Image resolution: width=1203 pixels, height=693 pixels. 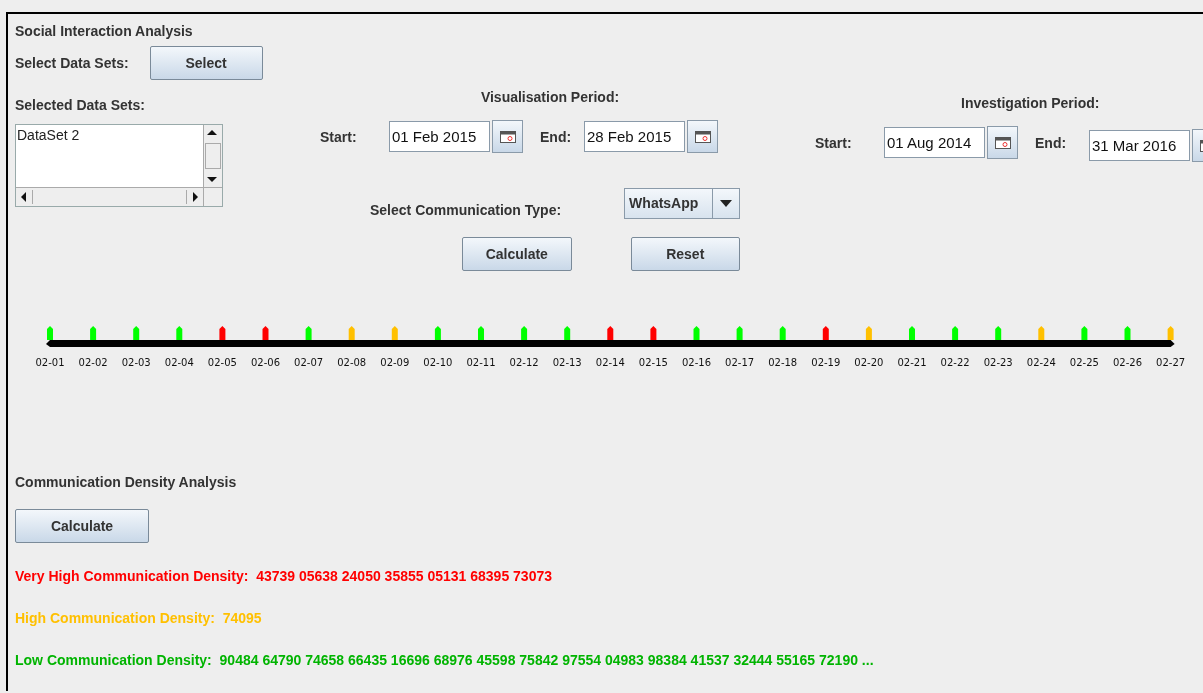 What do you see at coordinates (466, 209) in the screenshot?
I see `communication-type-label: Select Communication Type:` at bounding box center [466, 209].